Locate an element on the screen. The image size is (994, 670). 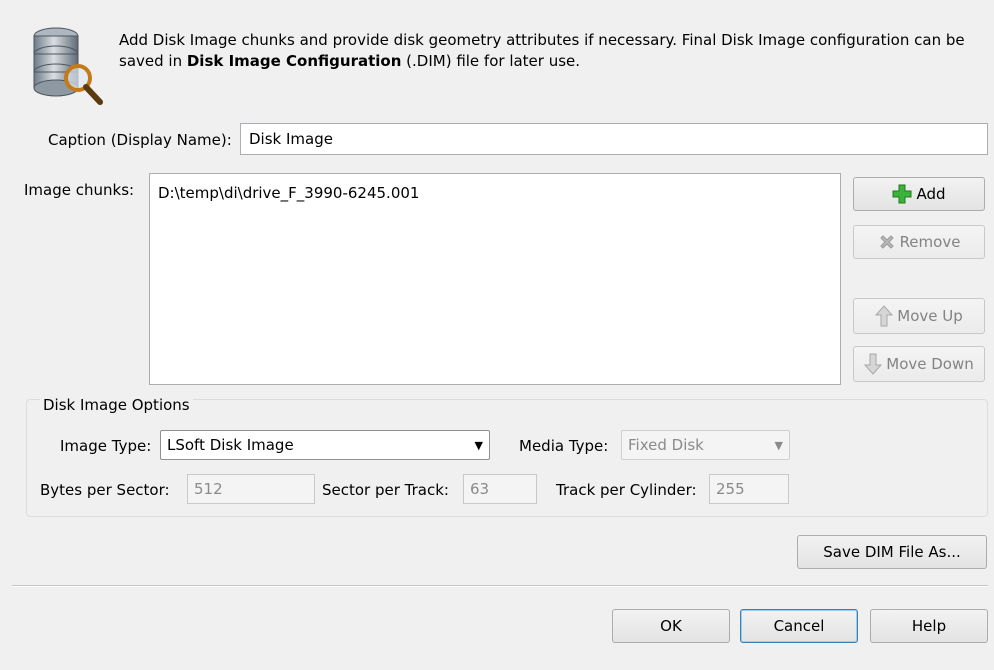
remove-x-icon is located at coordinates (887, 242).